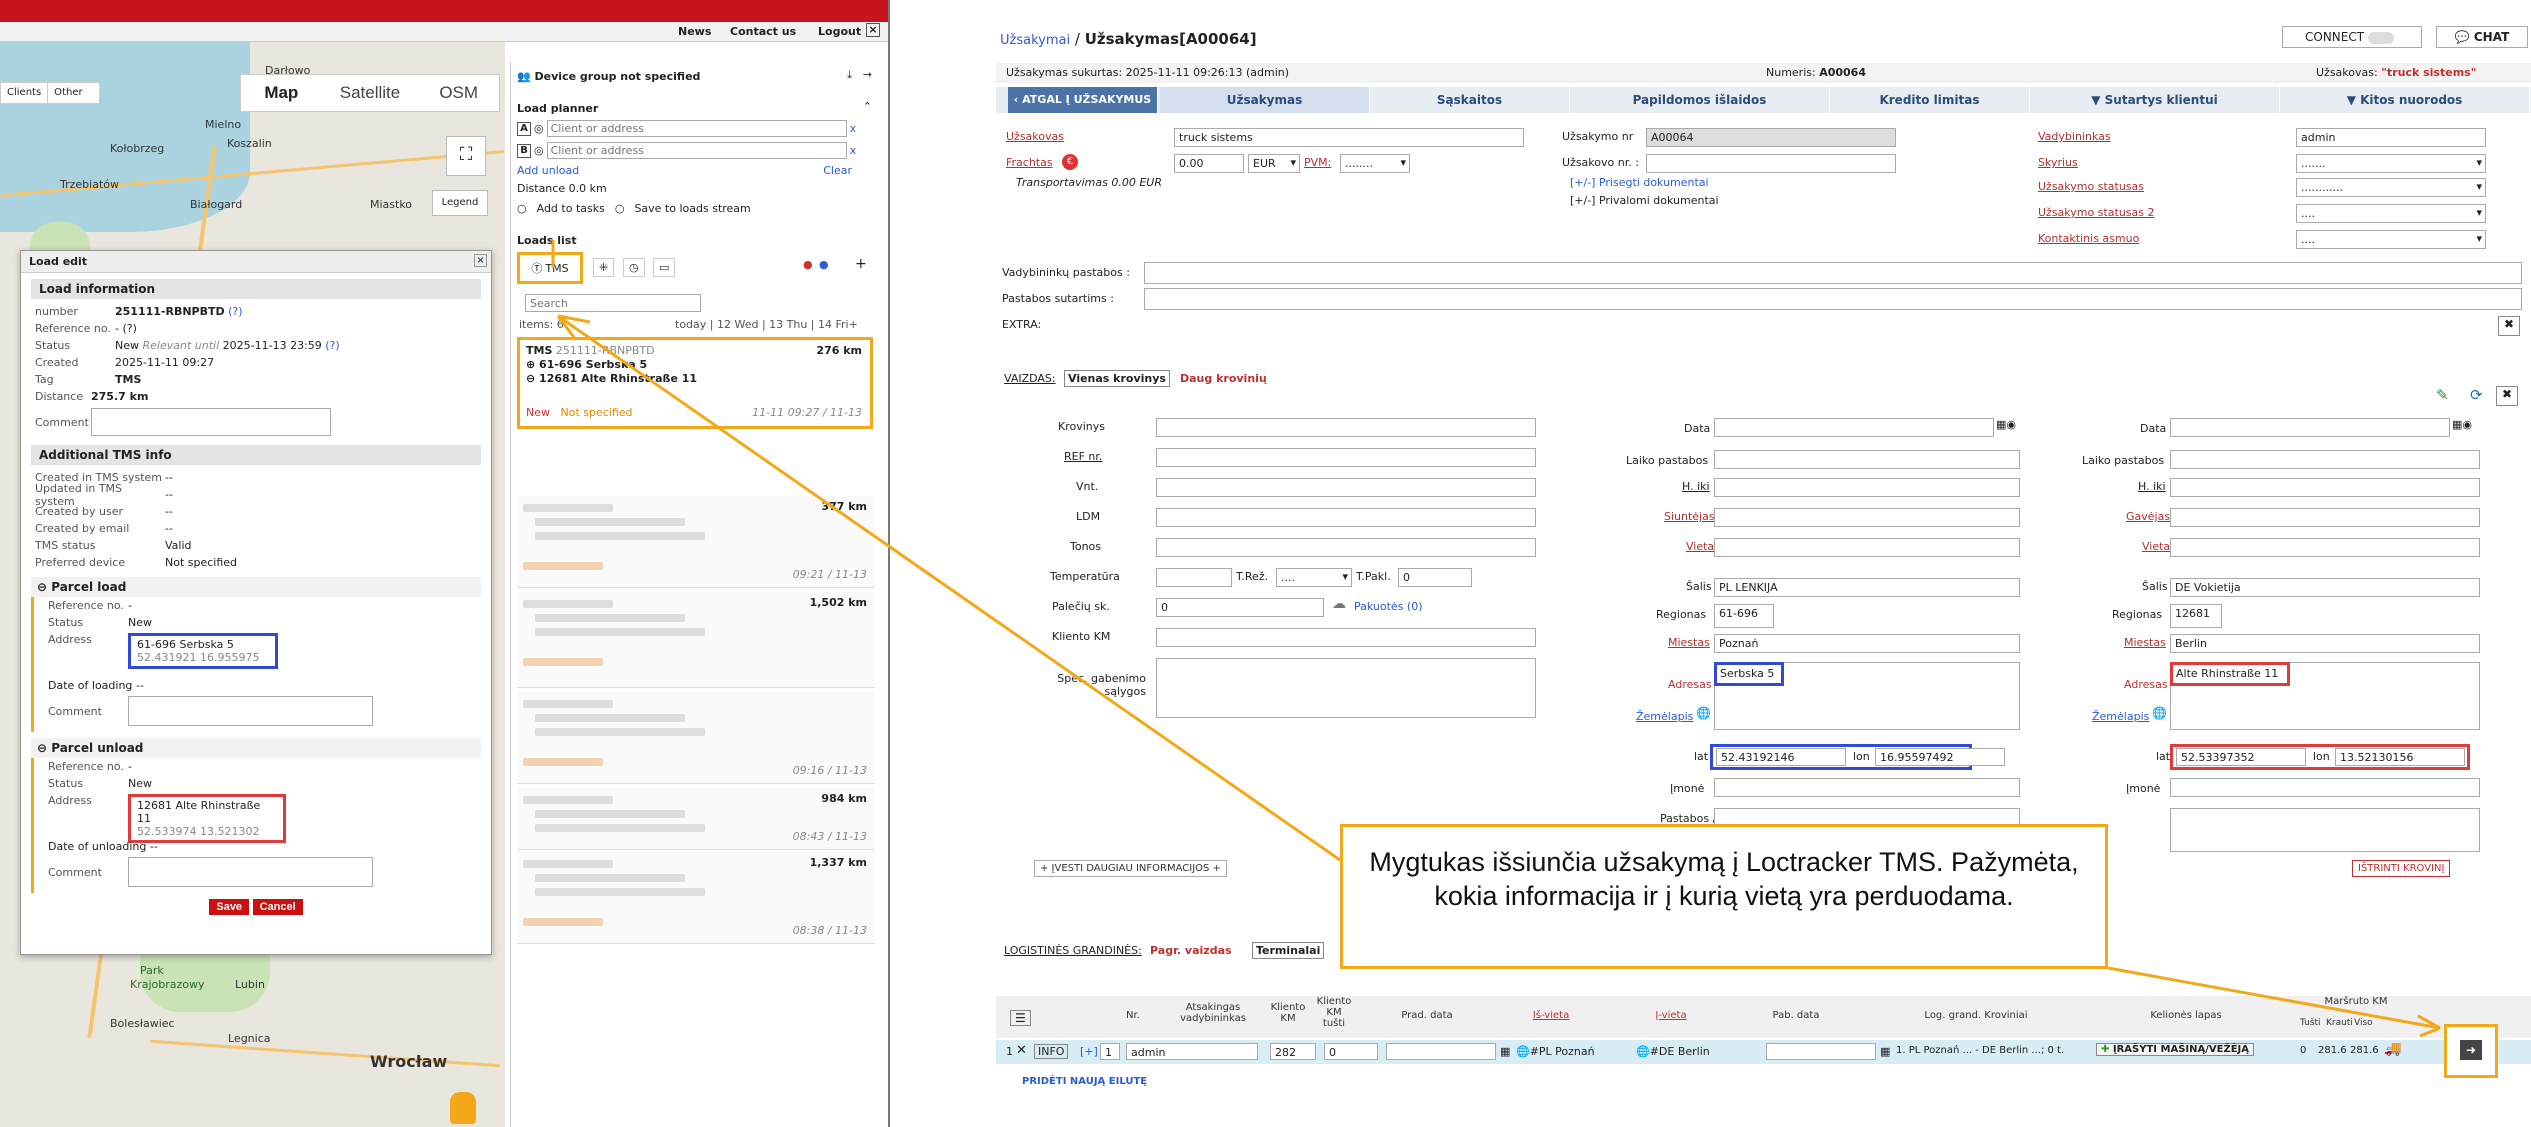 The image size is (2531, 1127). What do you see at coordinates (2476, 395) in the screenshot?
I see `sync-icon: ⟳` at bounding box center [2476, 395].